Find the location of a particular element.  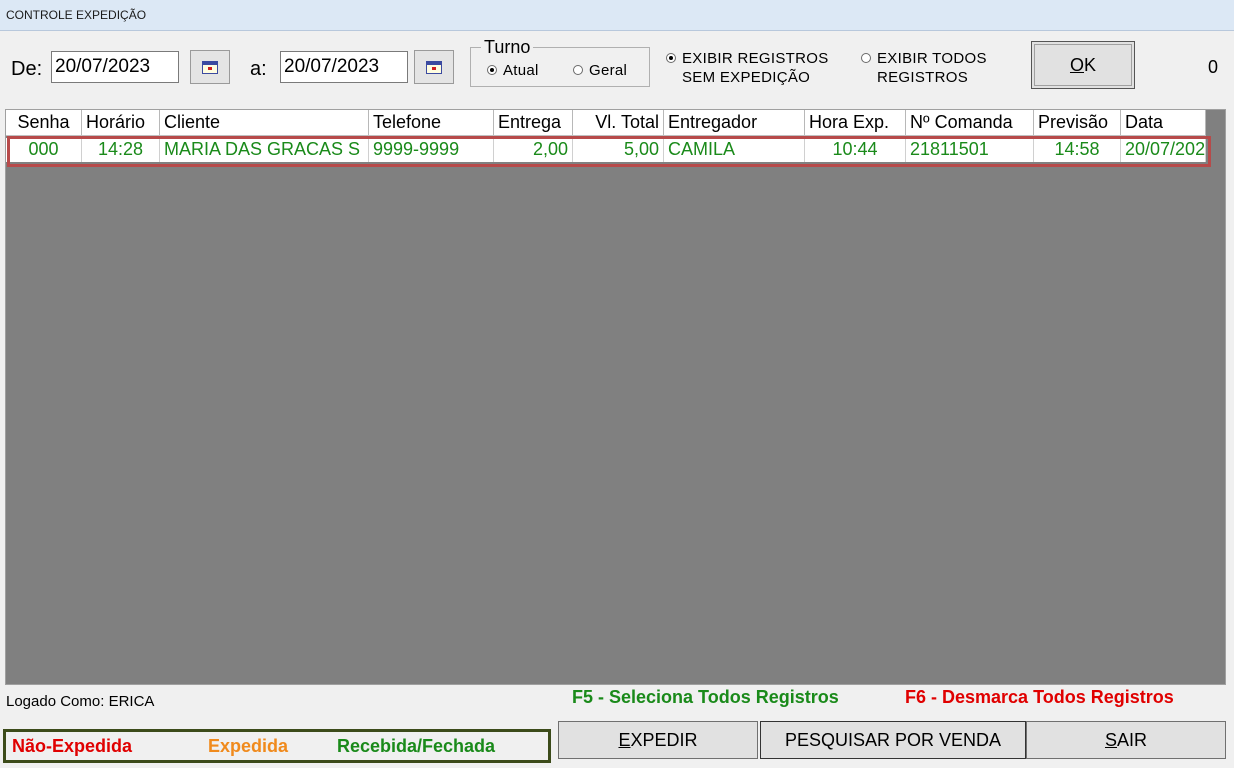

sair-button-label: SAIR is located at coordinates (1126, 740).